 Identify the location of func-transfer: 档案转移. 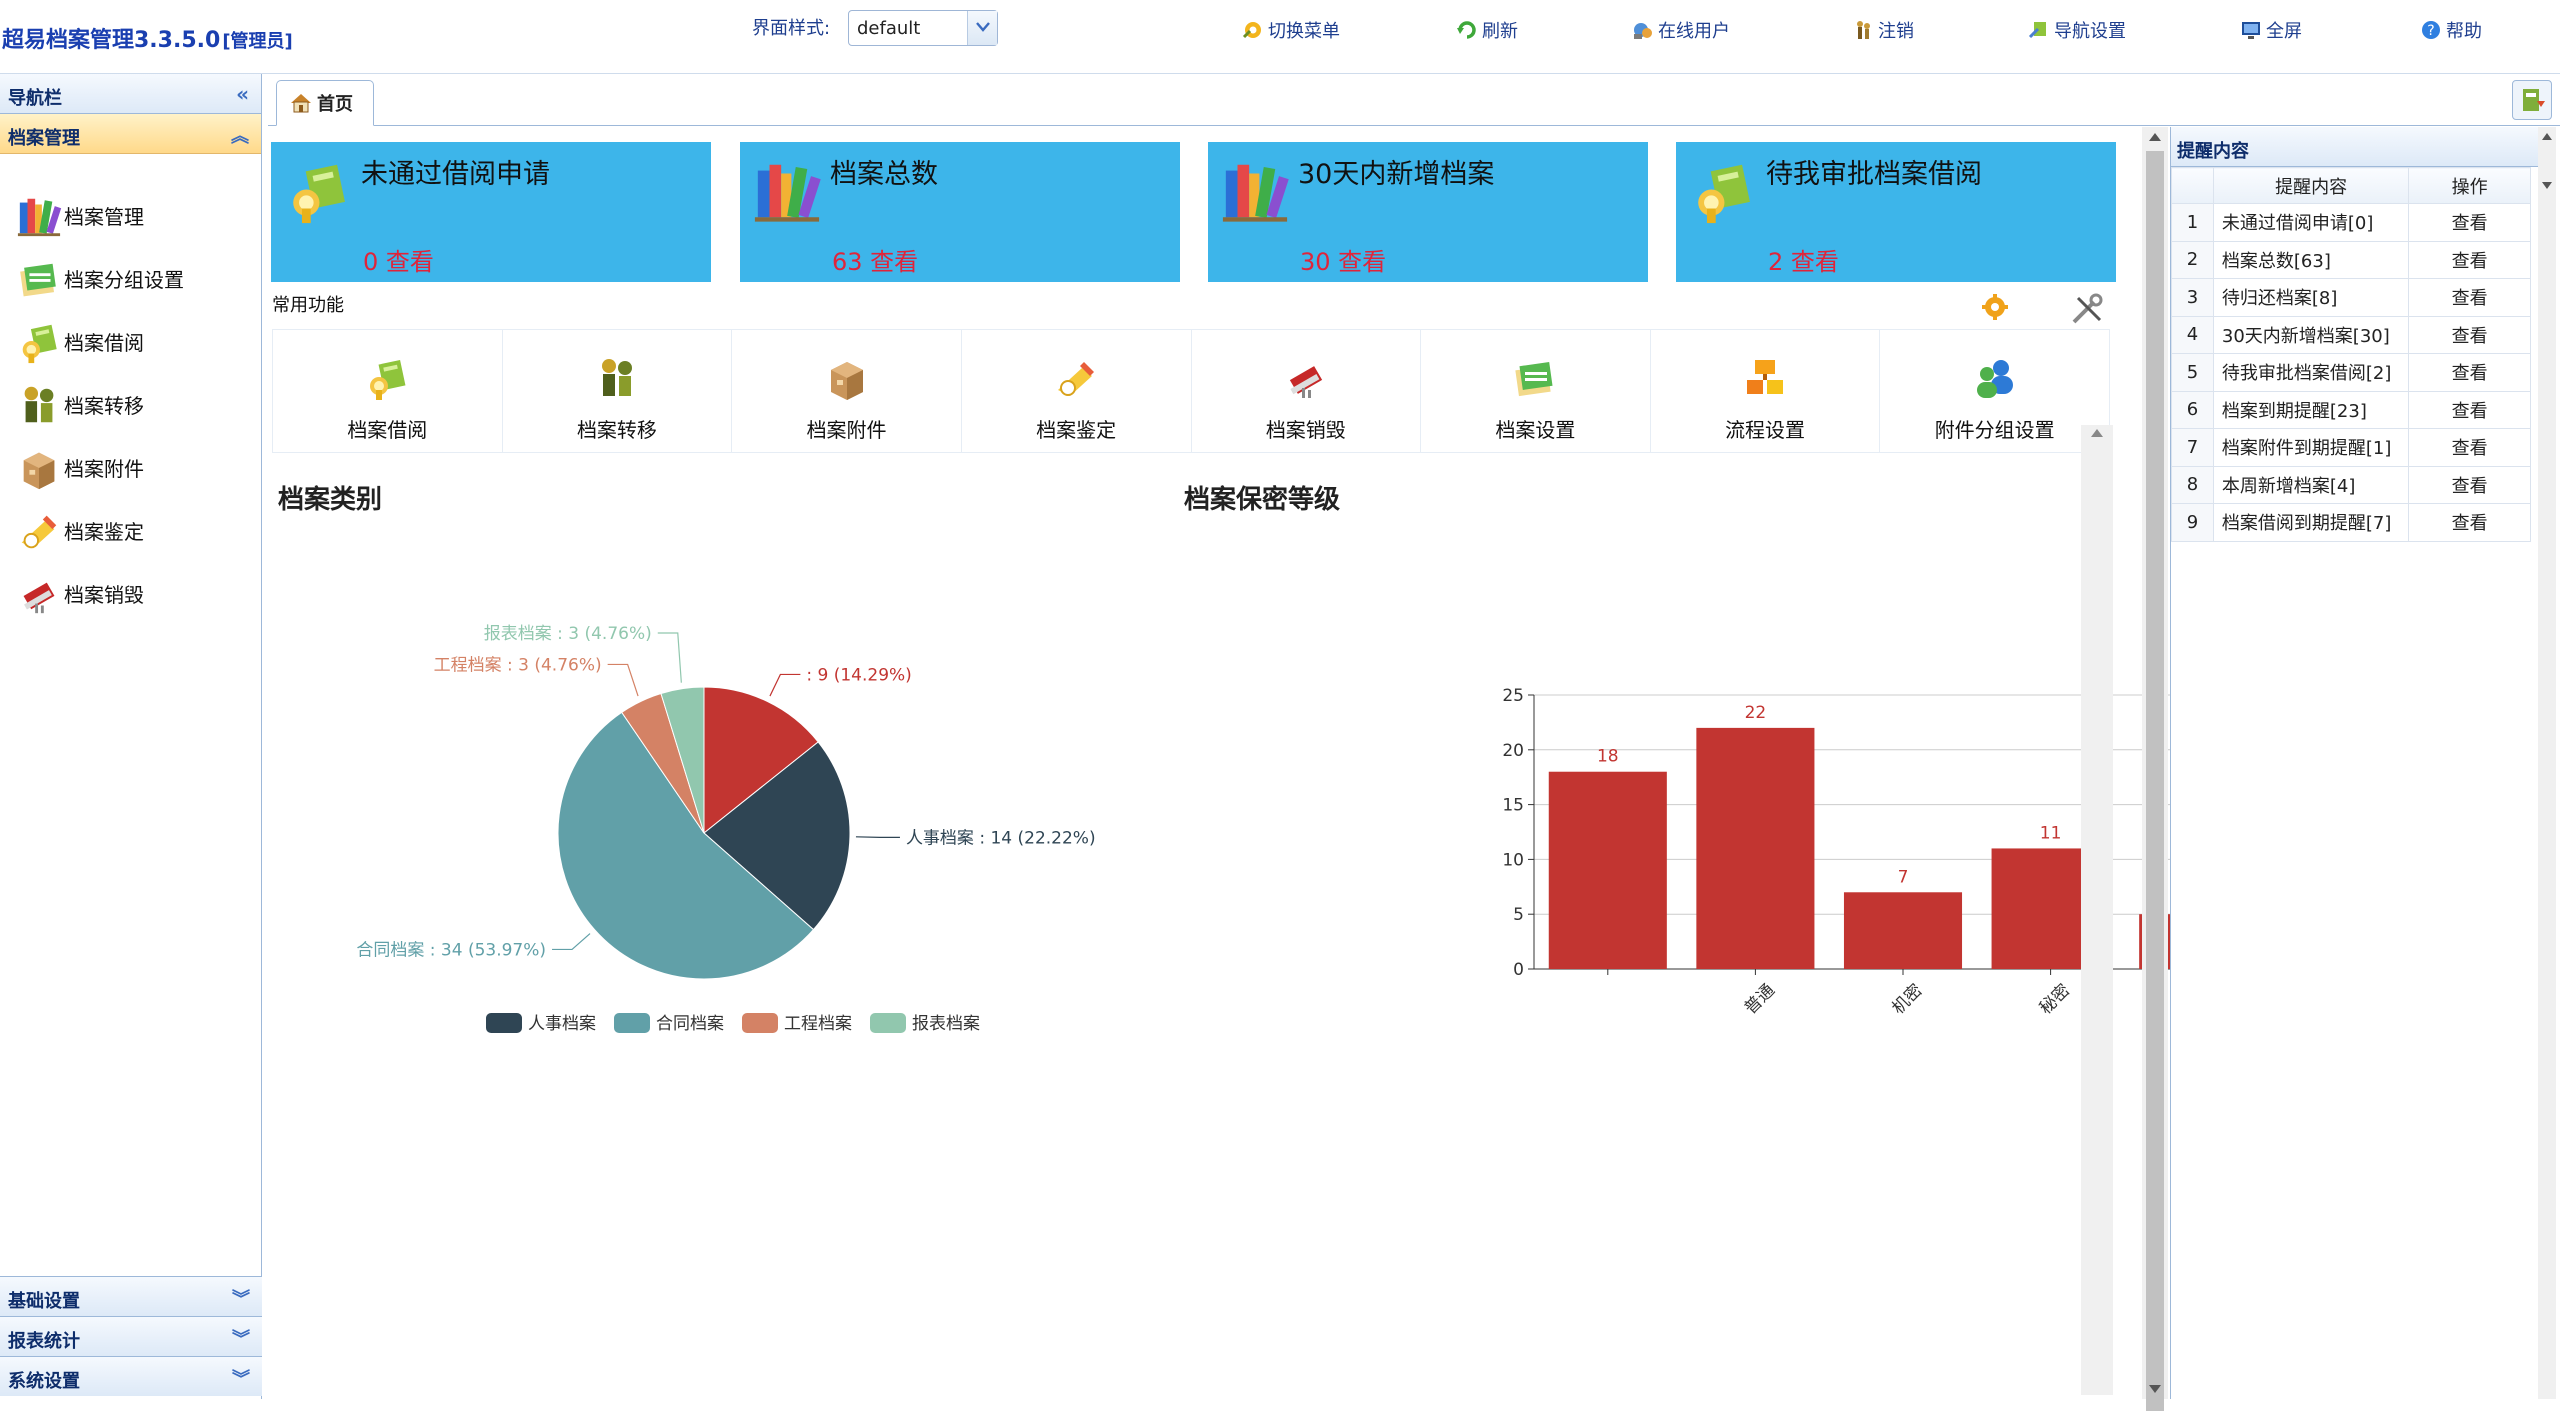
(618, 391).